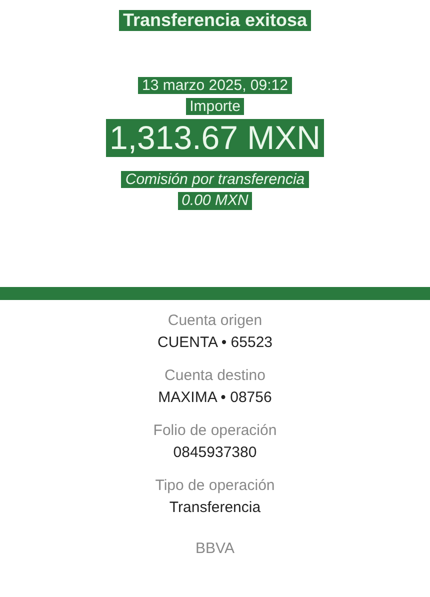  Describe the element at coordinates (215, 320) in the screenshot. I see `detail-label: Cuenta origen` at that location.